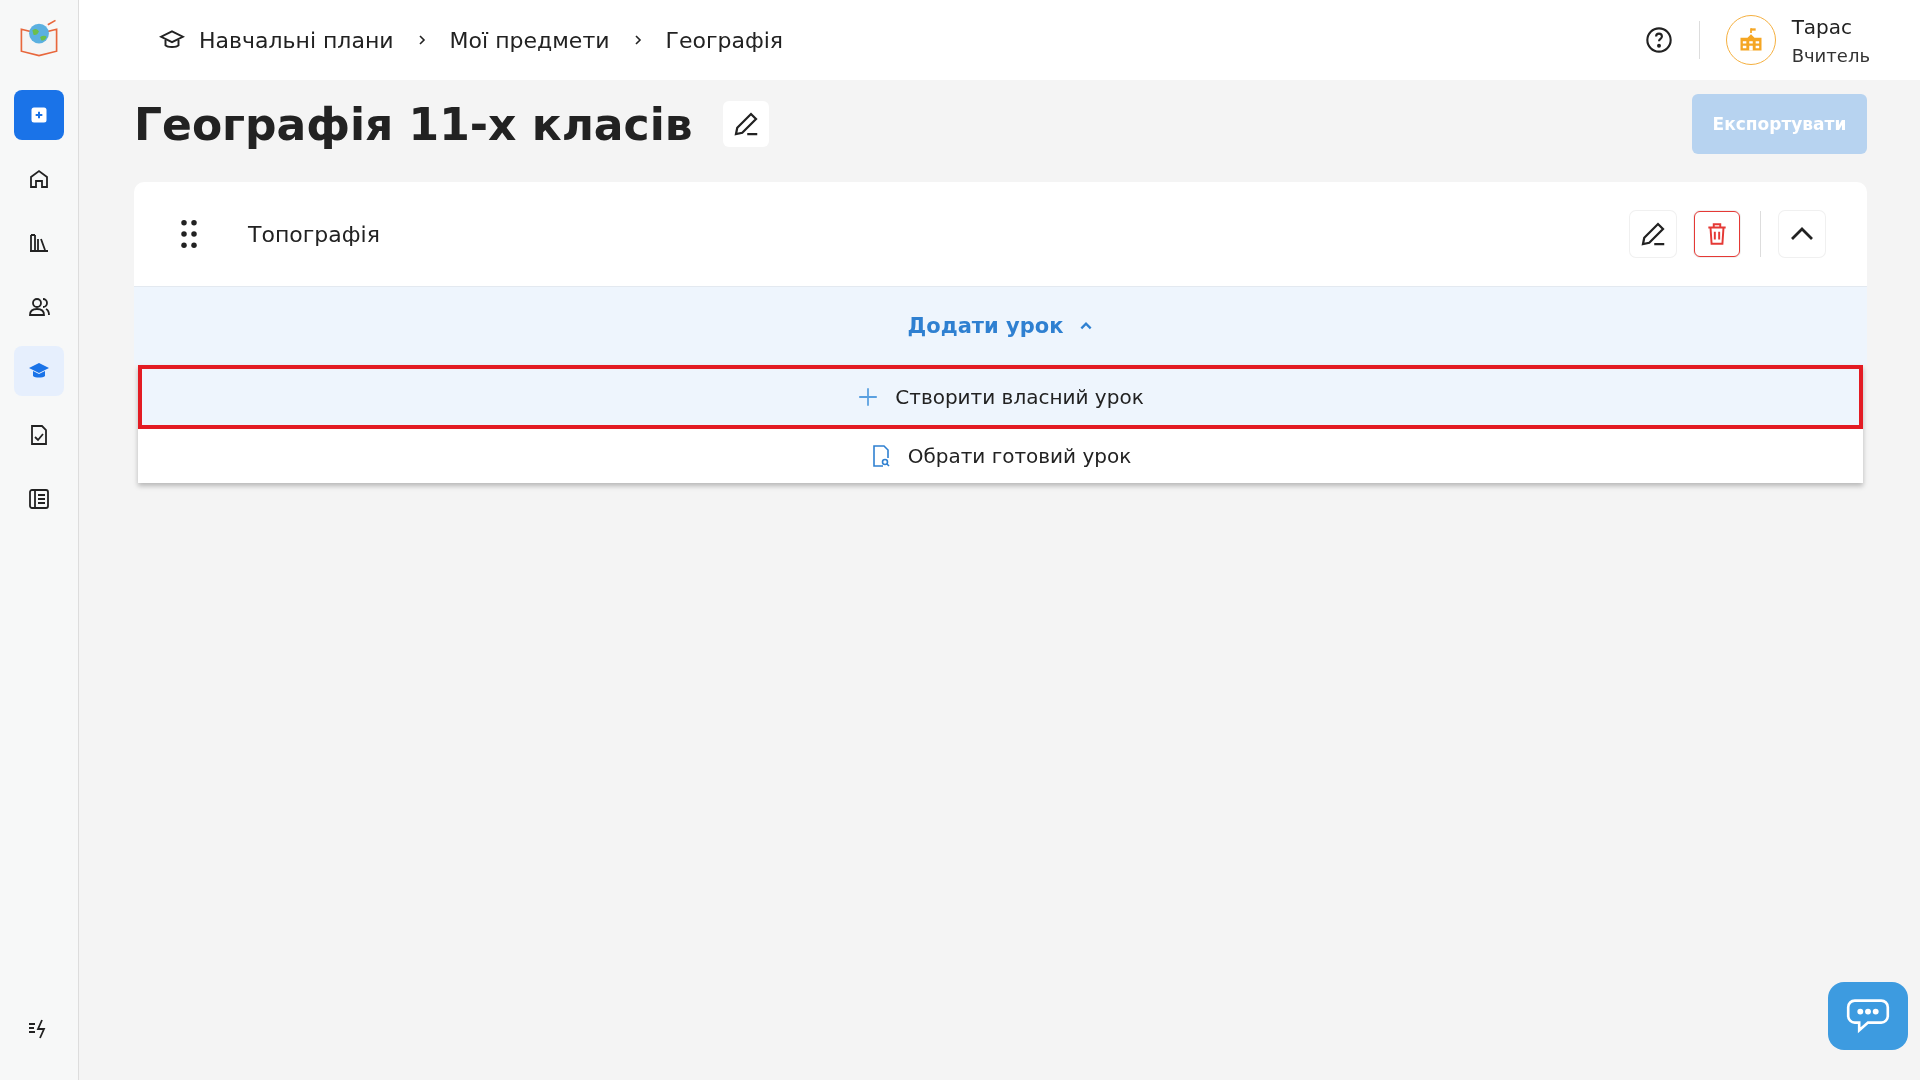 This screenshot has width=1920, height=1080. Describe the element at coordinates (1000, 397) in the screenshot. I see `menu-item: Створити власний урок` at that location.